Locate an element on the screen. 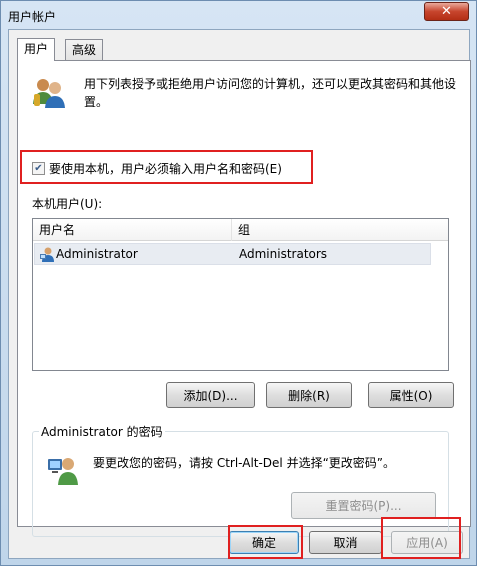 Image resolution: width=477 pixels, height=566 pixels. window-title: 用户帐户 is located at coordinates (32, 17).